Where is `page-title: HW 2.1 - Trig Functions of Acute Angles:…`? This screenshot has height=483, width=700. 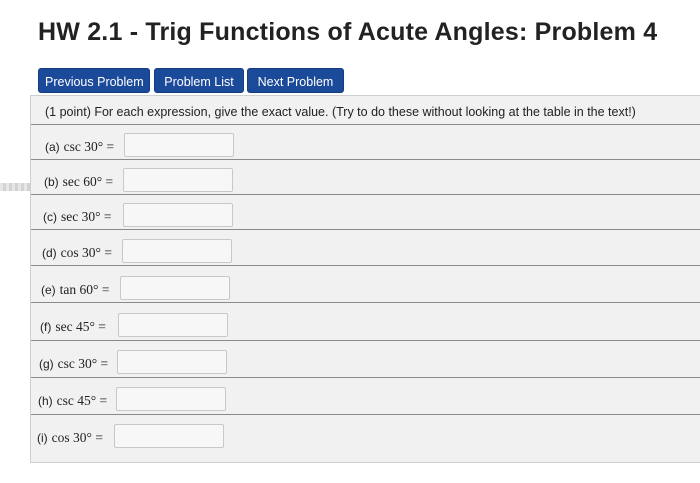 page-title: HW 2.1 - Trig Functions of Acute Angles:… is located at coordinates (348, 32).